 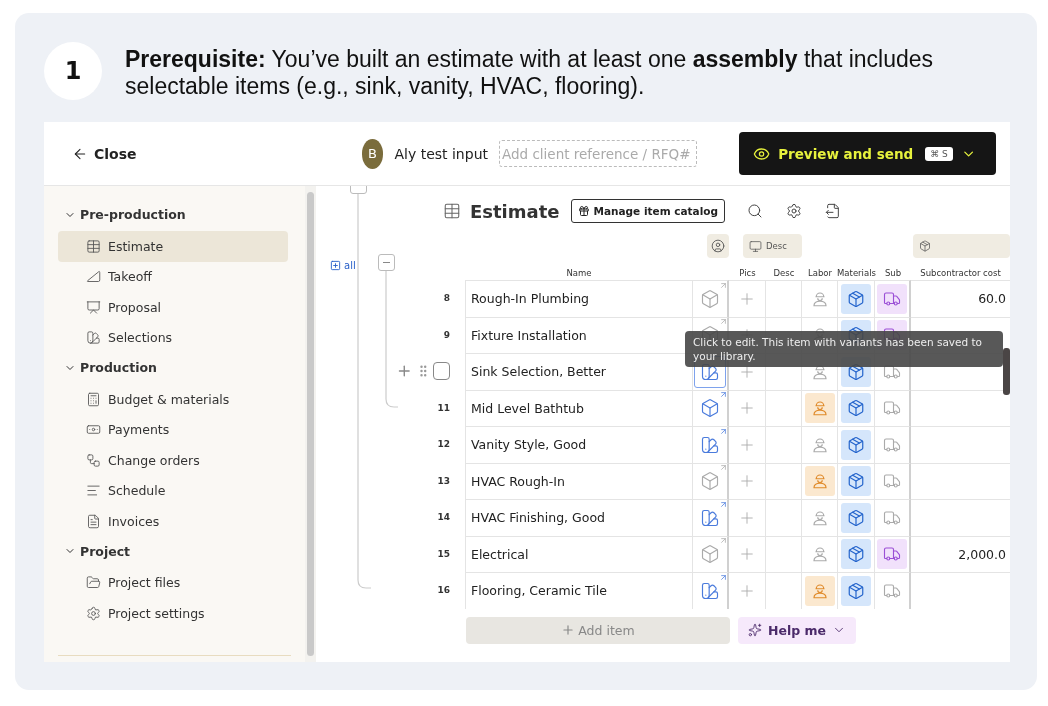 What do you see at coordinates (579, 517) in the screenshot?
I see `table-cell: HVAC Finishing, Good` at bounding box center [579, 517].